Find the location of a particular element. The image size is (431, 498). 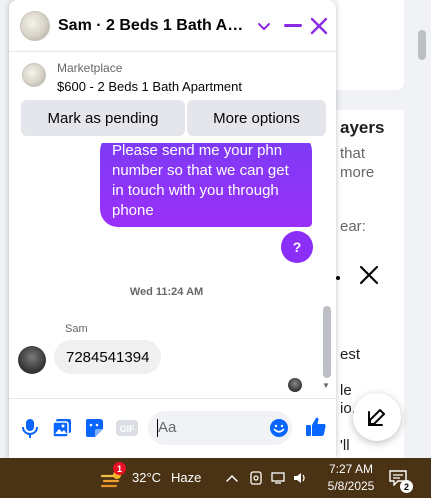

chat-title: Sam · 2 Beds 1 Bath Apartment is located at coordinates (153, 26).